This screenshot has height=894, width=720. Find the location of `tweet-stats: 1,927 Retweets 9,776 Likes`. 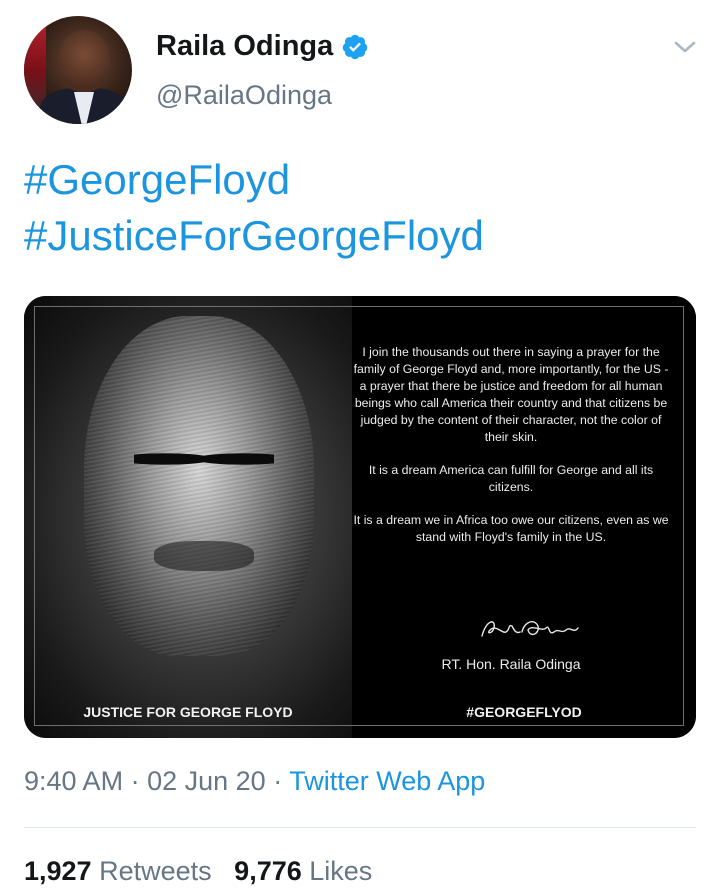

tweet-stats: 1,927 Retweets 9,776 Likes is located at coordinates (198, 871).